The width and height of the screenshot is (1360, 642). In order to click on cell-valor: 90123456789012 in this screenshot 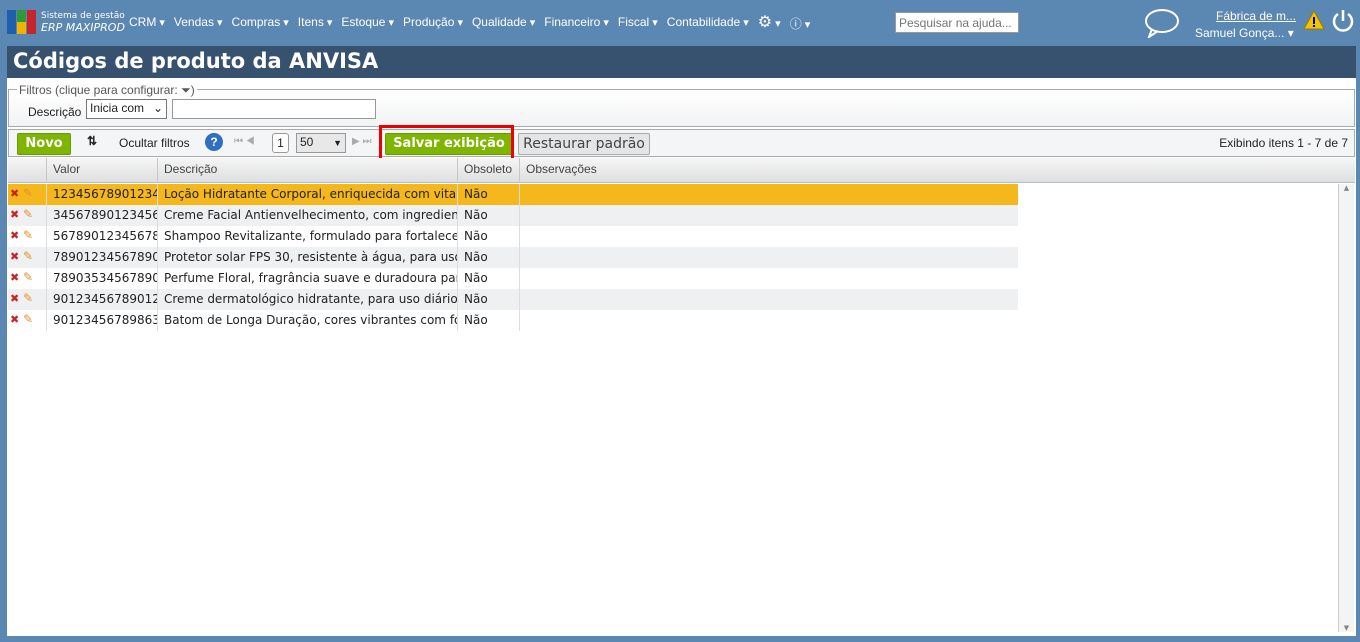, I will do `click(101, 299)`.